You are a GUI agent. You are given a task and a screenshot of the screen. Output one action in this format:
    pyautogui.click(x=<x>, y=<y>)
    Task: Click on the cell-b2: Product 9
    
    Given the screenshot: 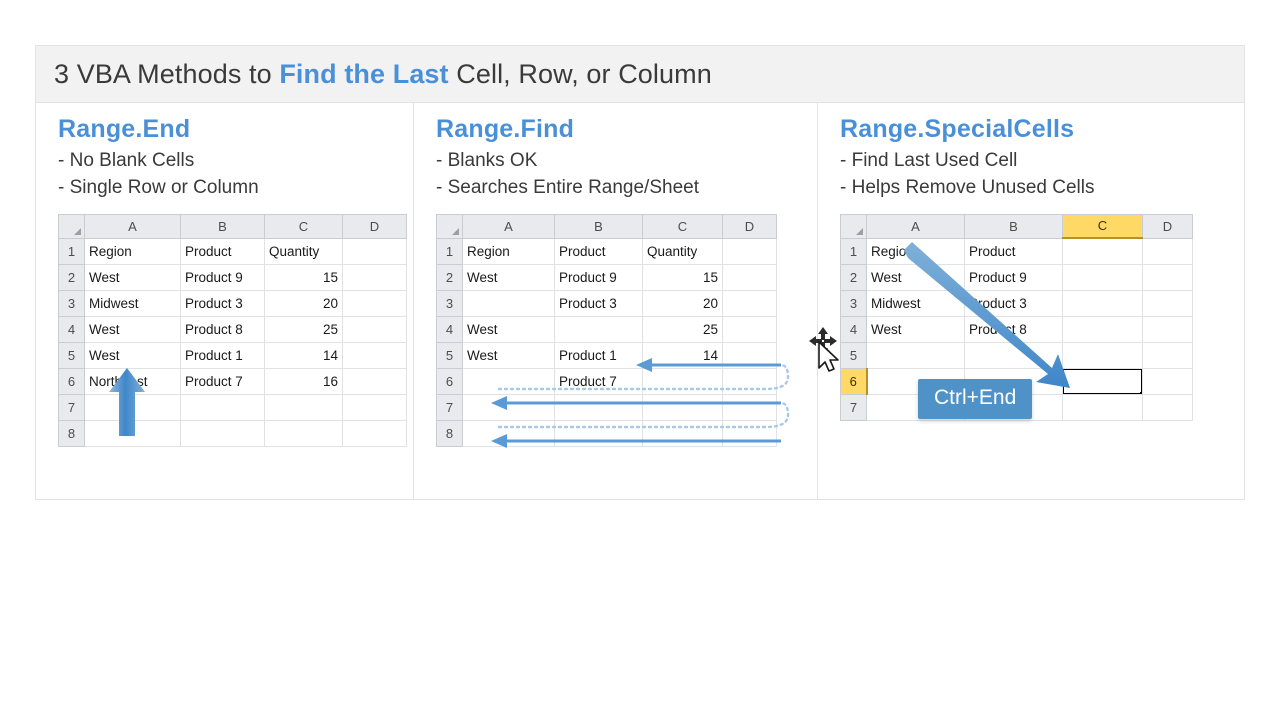 What is the action you would take?
    pyautogui.click(x=222, y=277)
    